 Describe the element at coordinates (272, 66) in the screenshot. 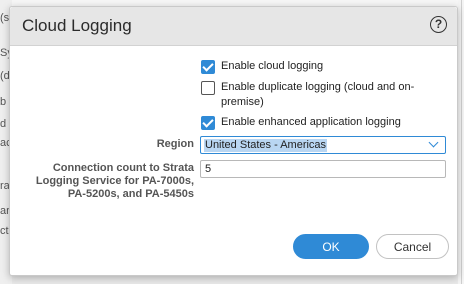

I see `checkbox-label: Enable cloud logging` at that location.